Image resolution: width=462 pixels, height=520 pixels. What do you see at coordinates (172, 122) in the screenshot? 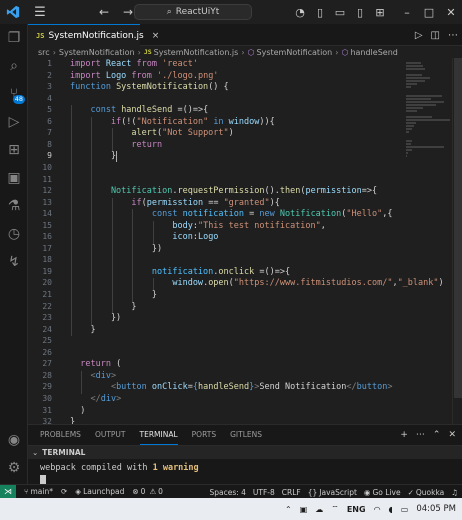
I see `code-line: if(!("Notification" in window)){` at bounding box center [172, 122].